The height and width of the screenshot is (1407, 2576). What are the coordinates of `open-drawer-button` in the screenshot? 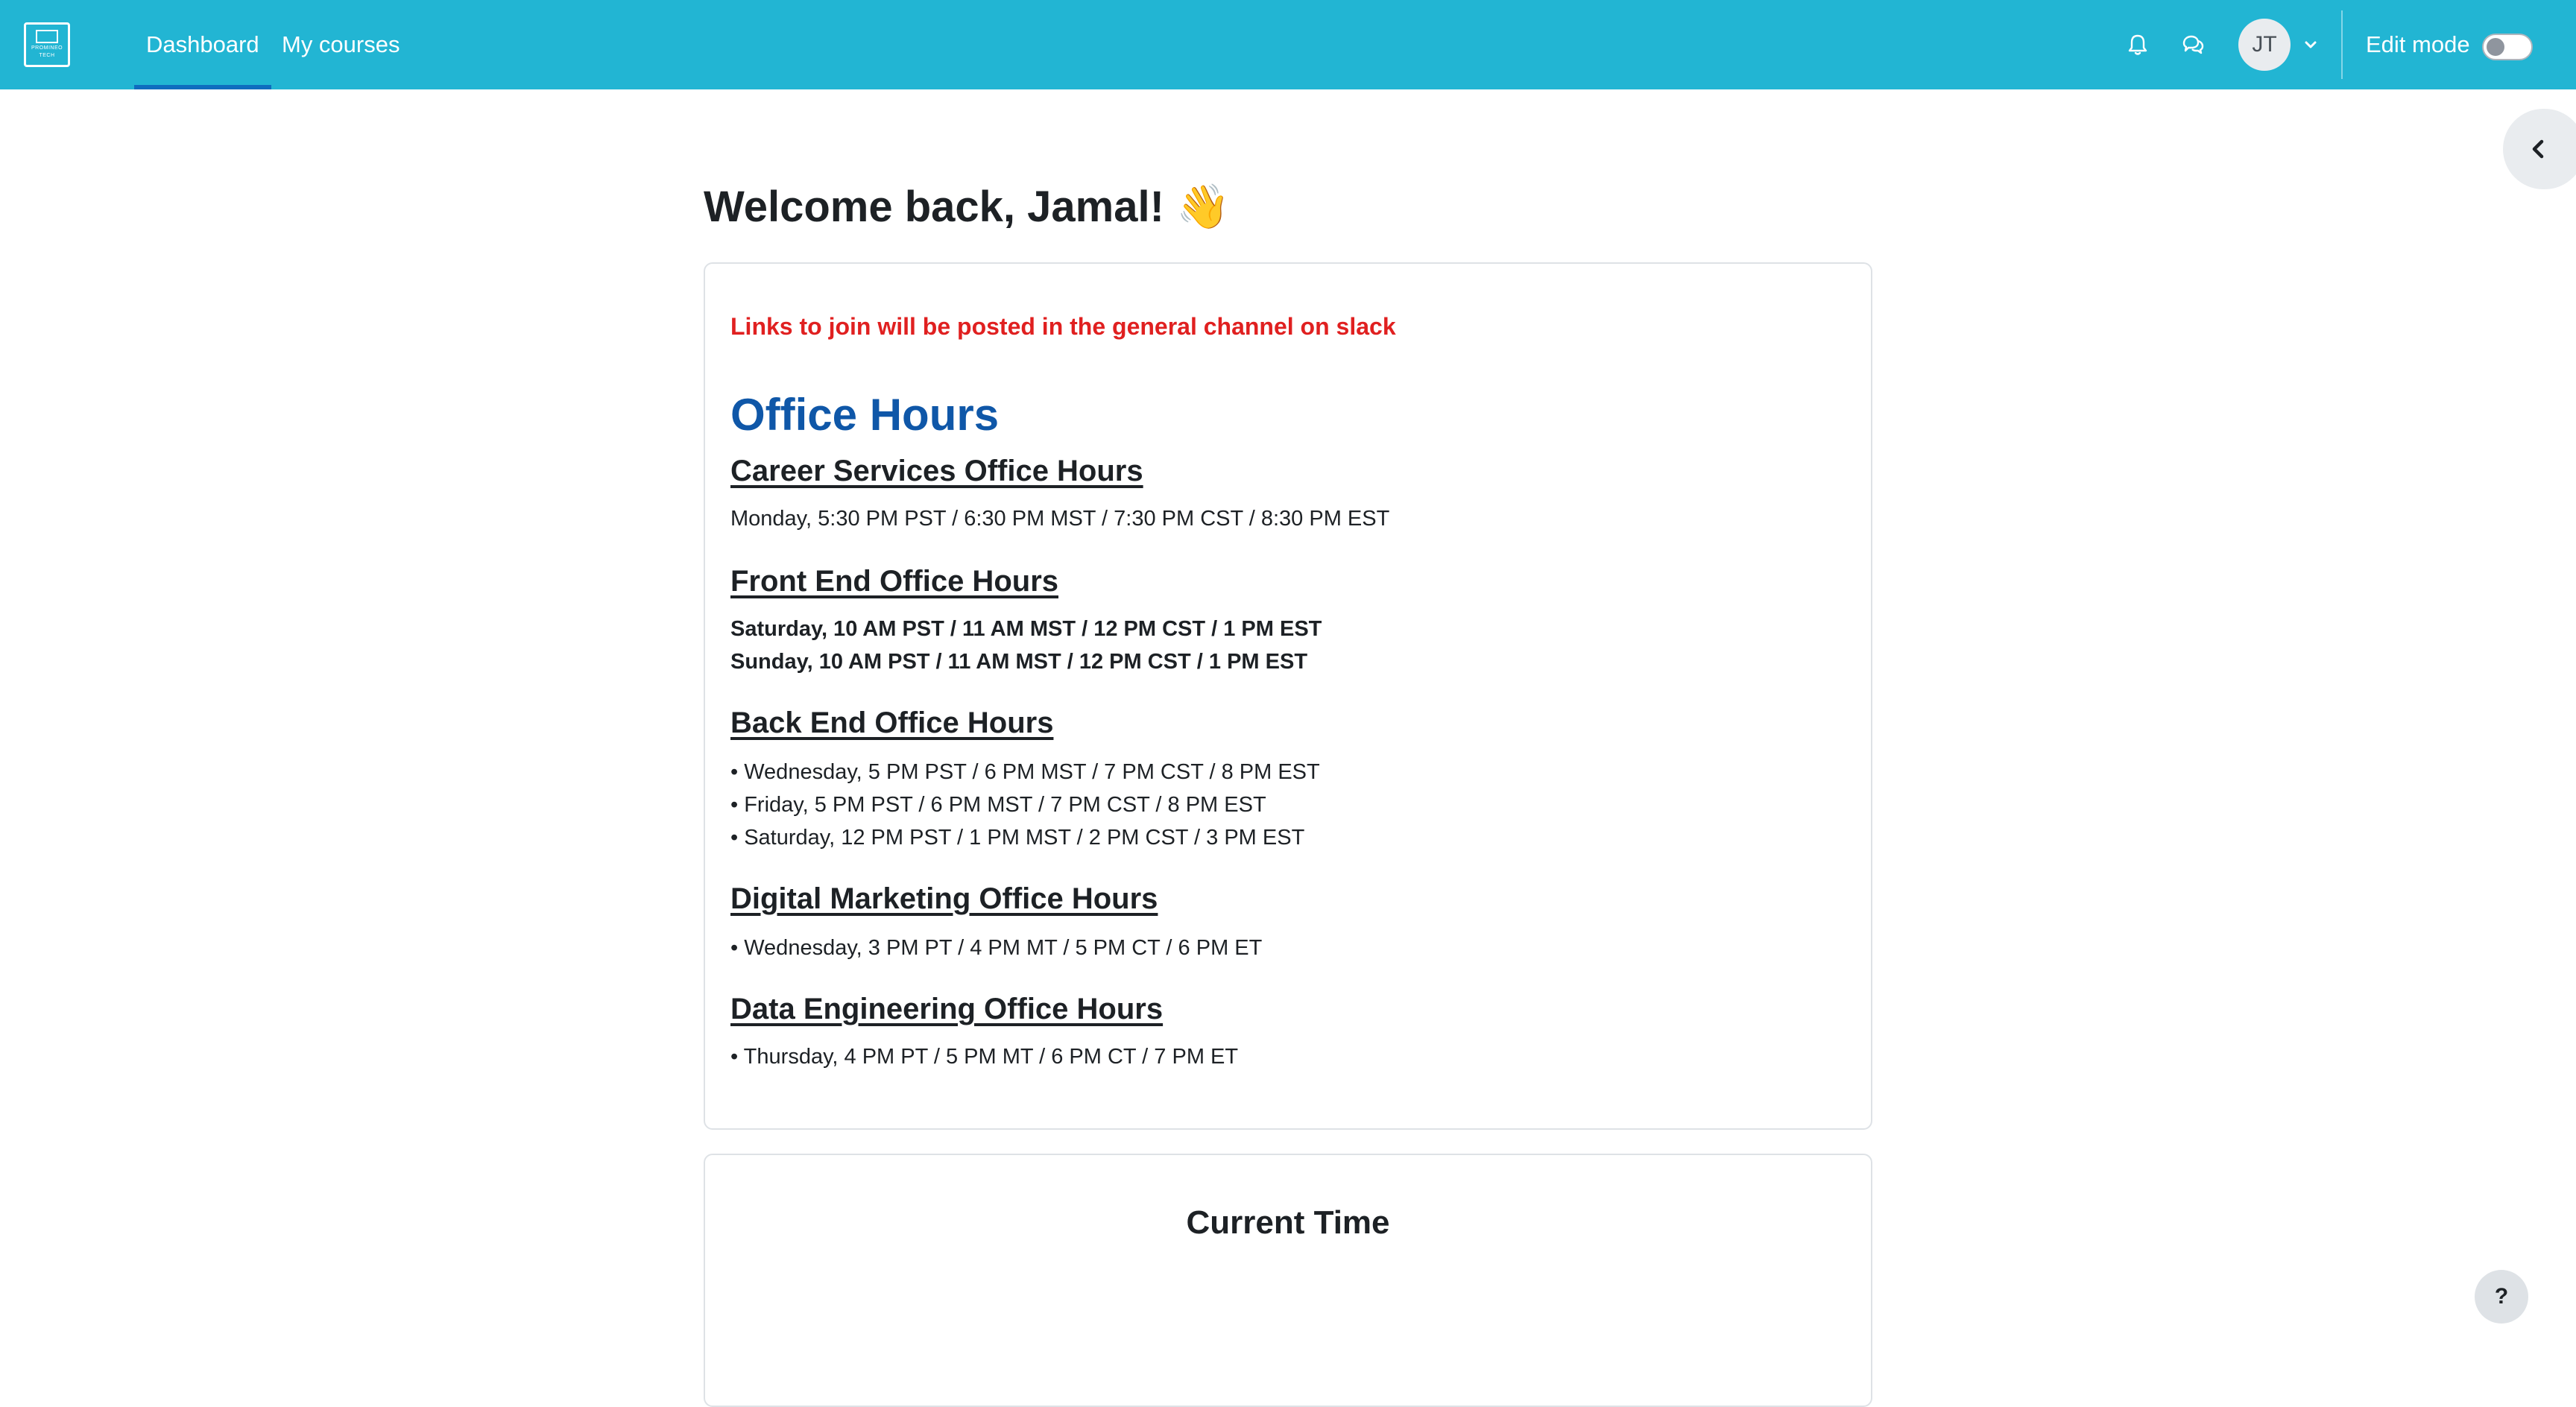 It's located at (2539, 149).